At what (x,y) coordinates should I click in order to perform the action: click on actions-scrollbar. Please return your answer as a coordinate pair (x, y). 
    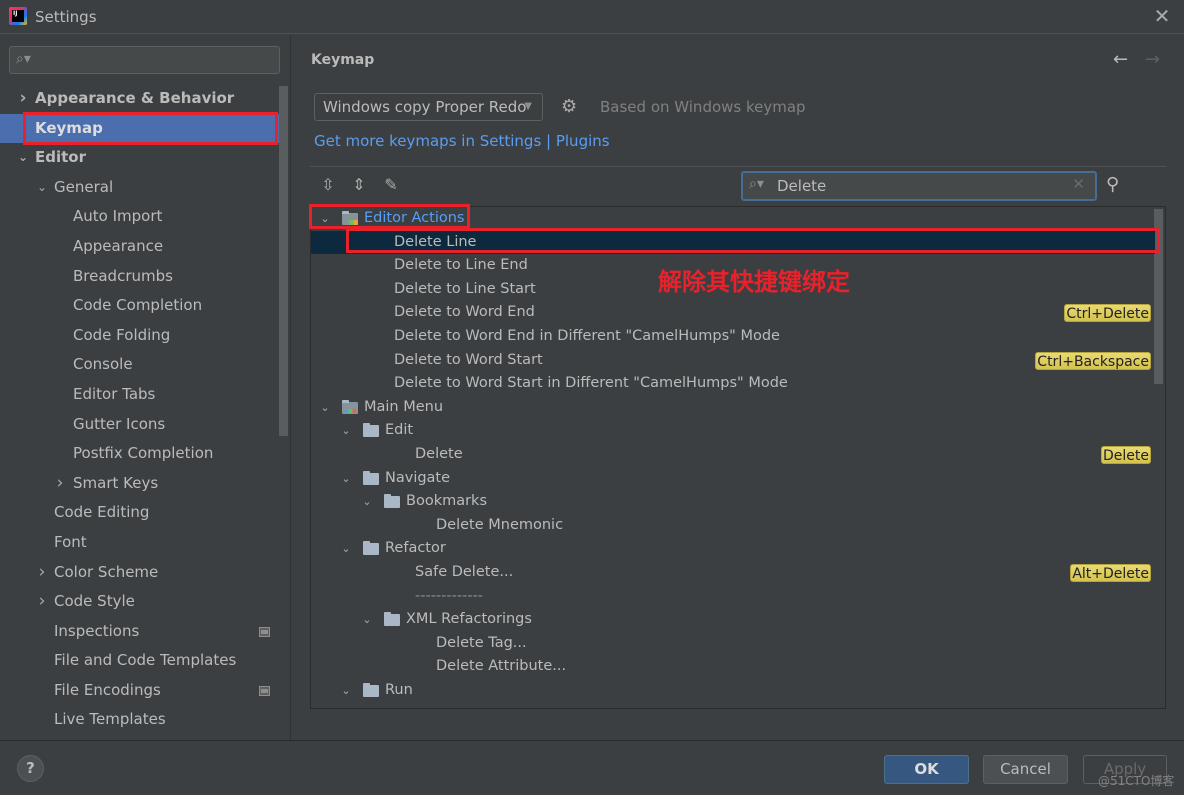
    Looking at the image, I should click on (1158, 296).